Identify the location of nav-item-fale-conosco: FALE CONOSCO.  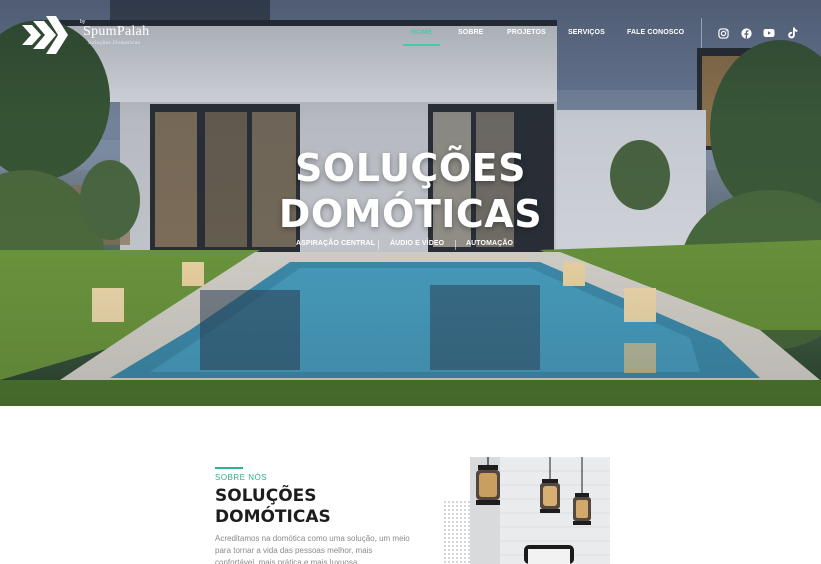
(655, 32).